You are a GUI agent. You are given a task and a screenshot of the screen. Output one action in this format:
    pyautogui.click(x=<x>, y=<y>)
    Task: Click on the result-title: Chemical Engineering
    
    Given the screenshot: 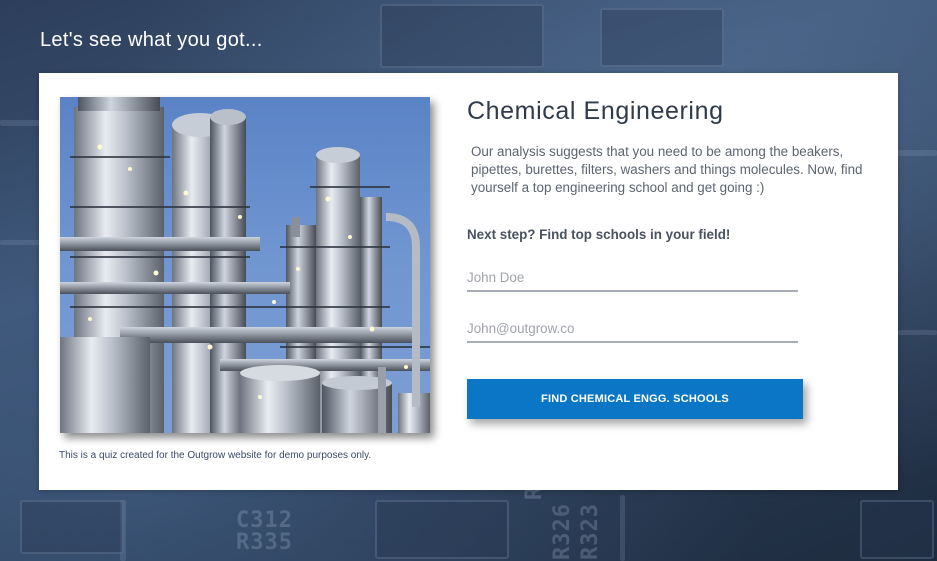 What is the action you would take?
    pyautogui.click(x=595, y=111)
    